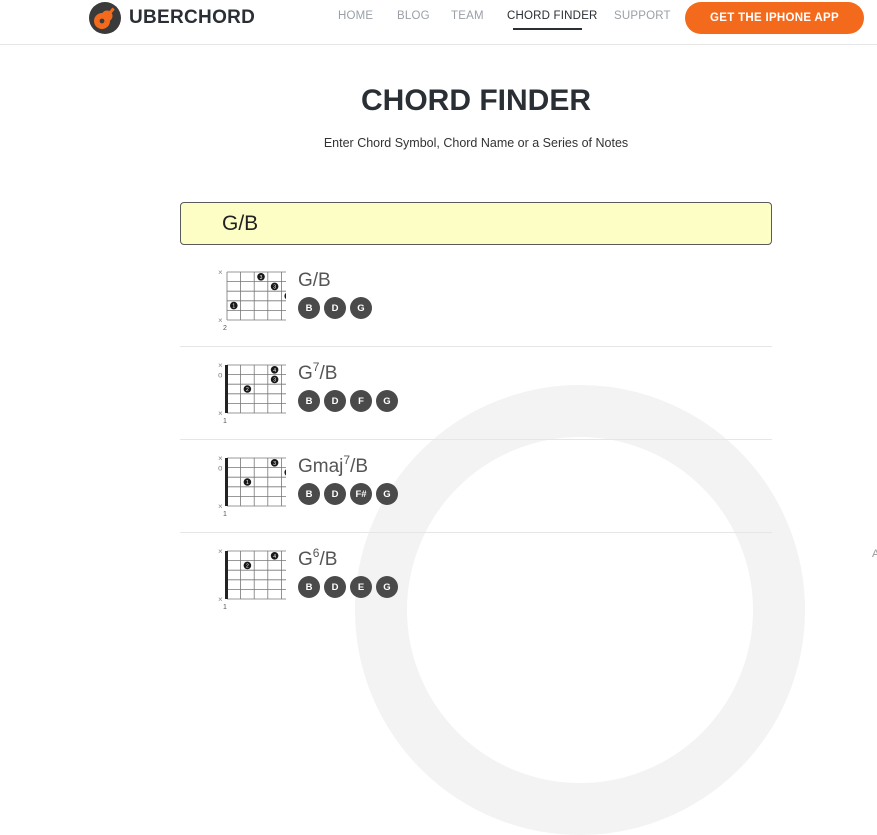  Describe the element at coordinates (252, 393) in the screenshot. I see `chord-diagram: ×o×1432` at that location.